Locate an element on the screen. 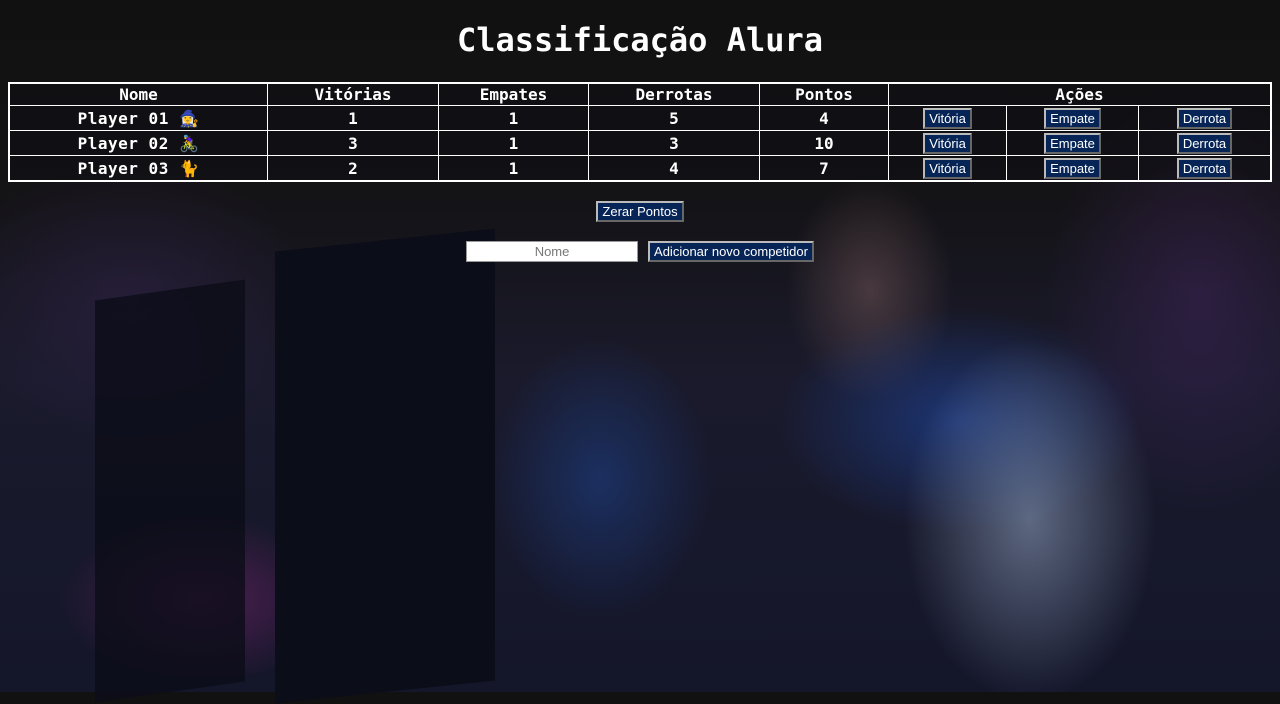  reset-points-button: Zerar Pontos is located at coordinates (640, 211).